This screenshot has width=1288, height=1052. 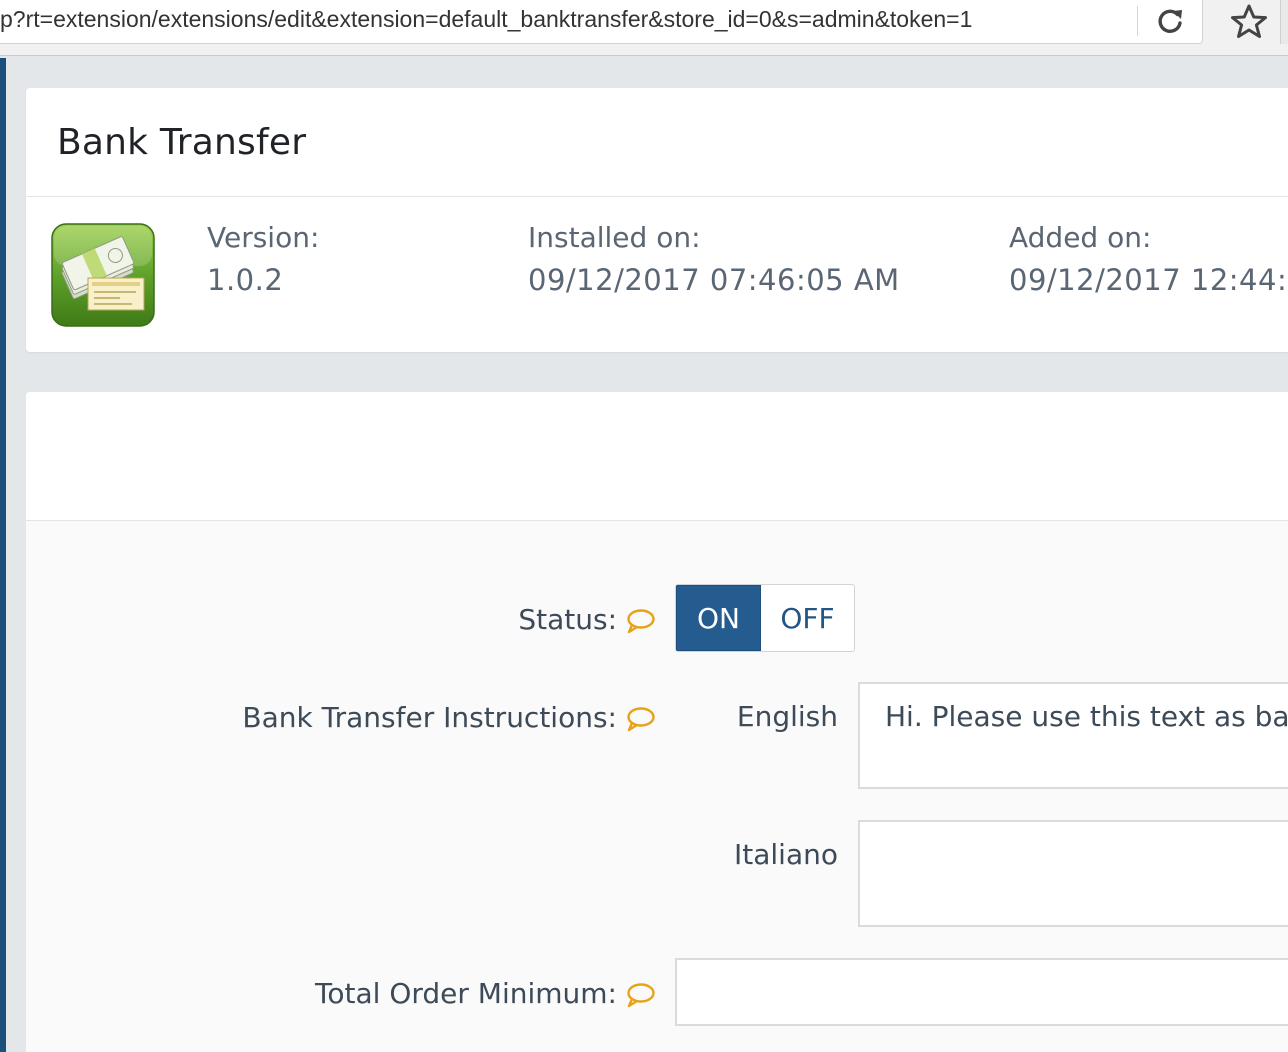 What do you see at coordinates (1284, 22) in the screenshot?
I see `toolbar-edge` at bounding box center [1284, 22].